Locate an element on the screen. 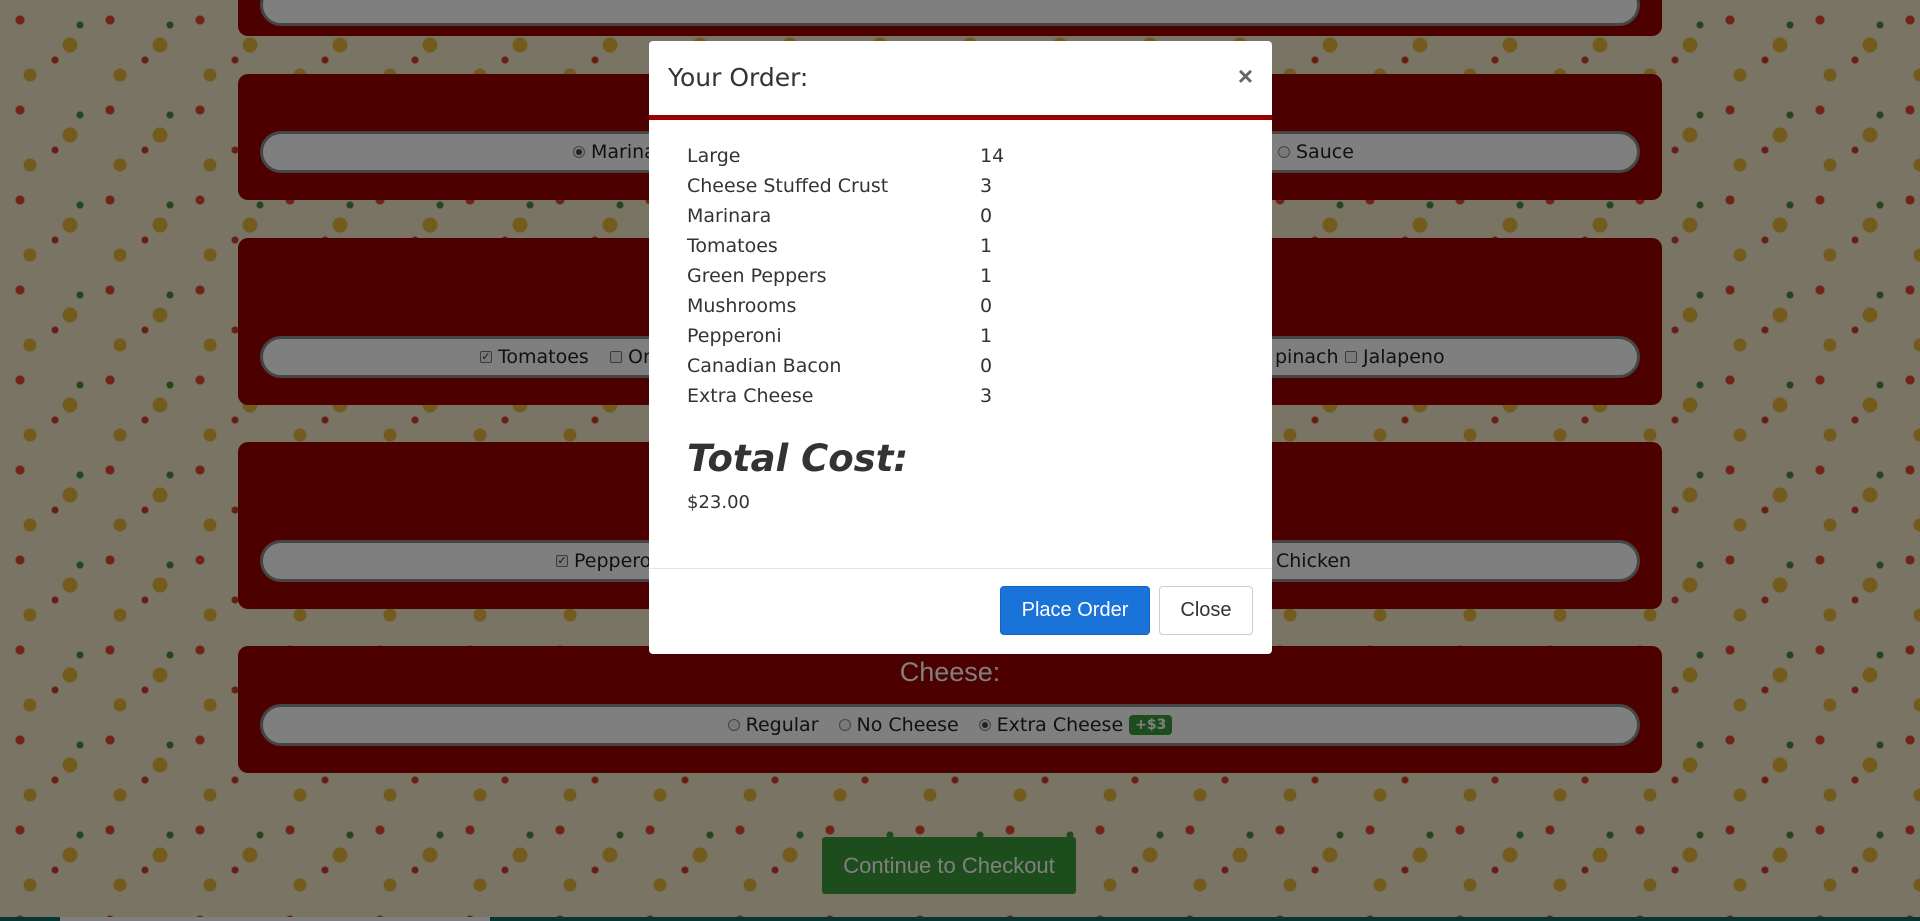 The image size is (1920, 921). close-button: Close is located at coordinates (1206, 610).